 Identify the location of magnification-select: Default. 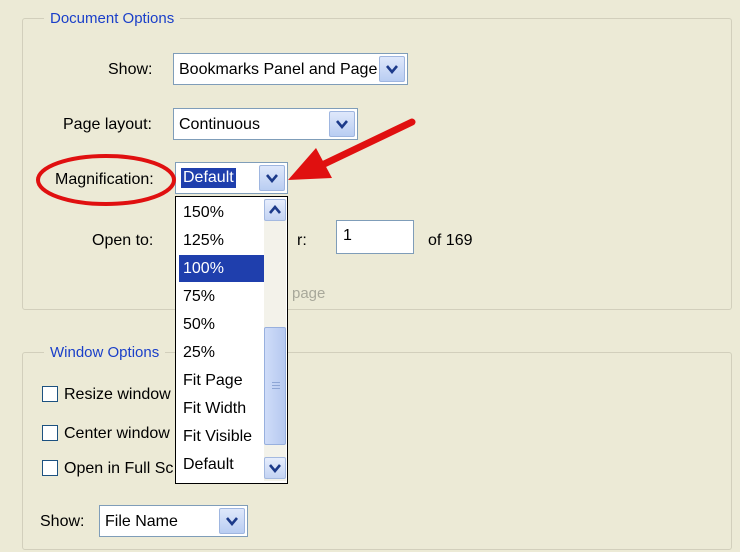
(231, 178).